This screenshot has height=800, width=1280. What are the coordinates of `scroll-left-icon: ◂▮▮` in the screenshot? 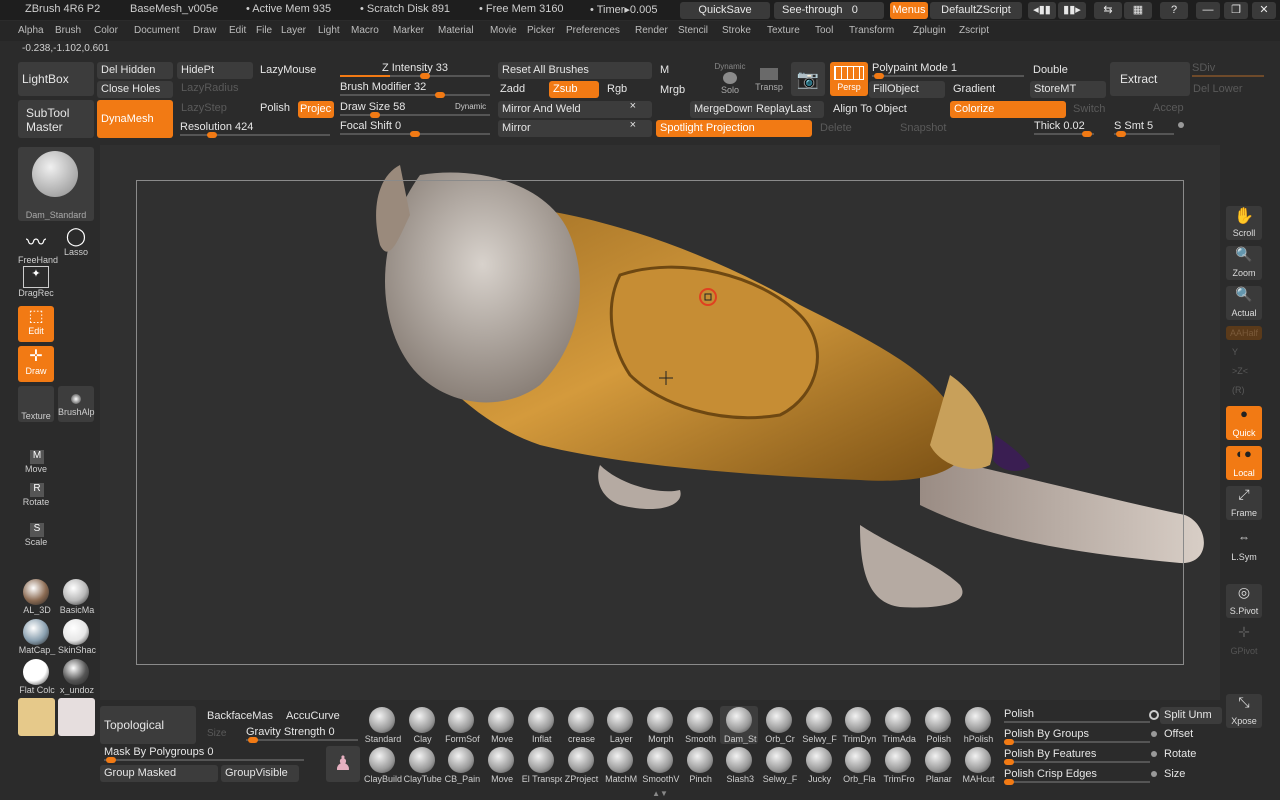 It's located at (1042, 10).